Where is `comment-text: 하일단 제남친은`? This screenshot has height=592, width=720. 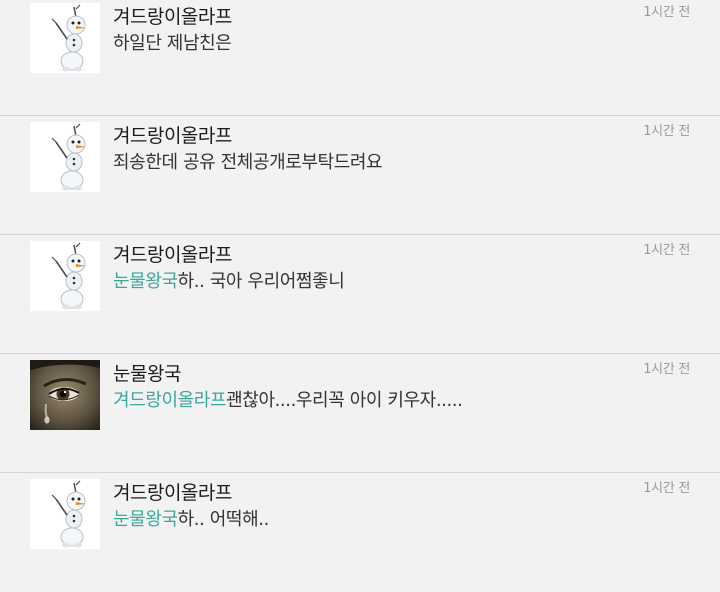
comment-text: 하일단 제남친은 is located at coordinates (172, 42).